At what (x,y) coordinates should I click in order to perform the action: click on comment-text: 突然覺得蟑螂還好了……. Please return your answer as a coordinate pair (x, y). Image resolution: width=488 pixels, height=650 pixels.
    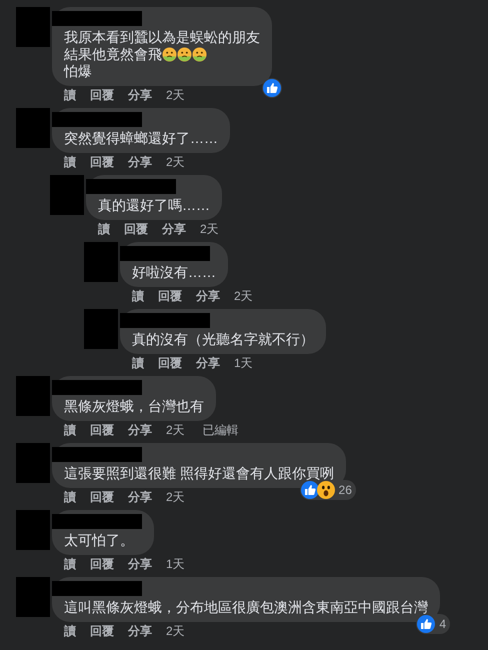
    Looking at the image, I should click on (141, 138).